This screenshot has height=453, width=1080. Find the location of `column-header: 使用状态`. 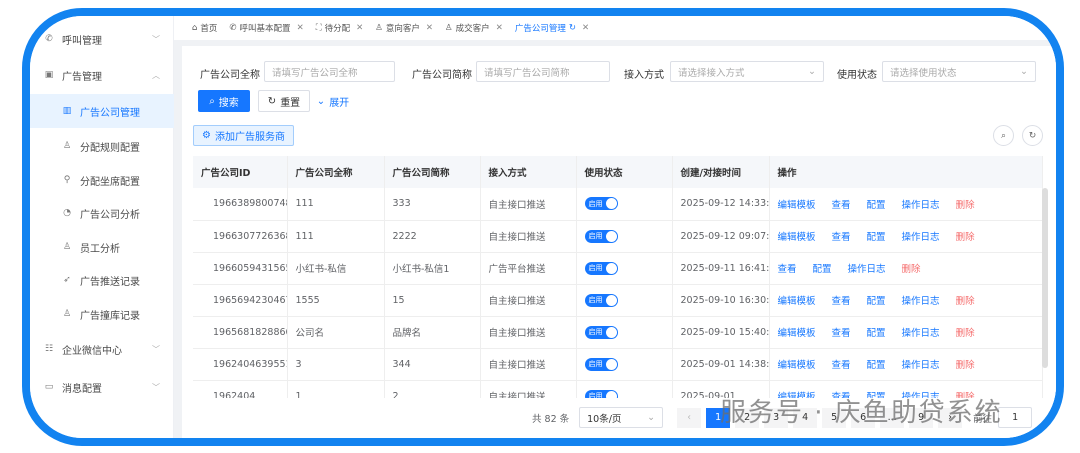

column-header: 使用状态 is located at coordinates (624, 172).